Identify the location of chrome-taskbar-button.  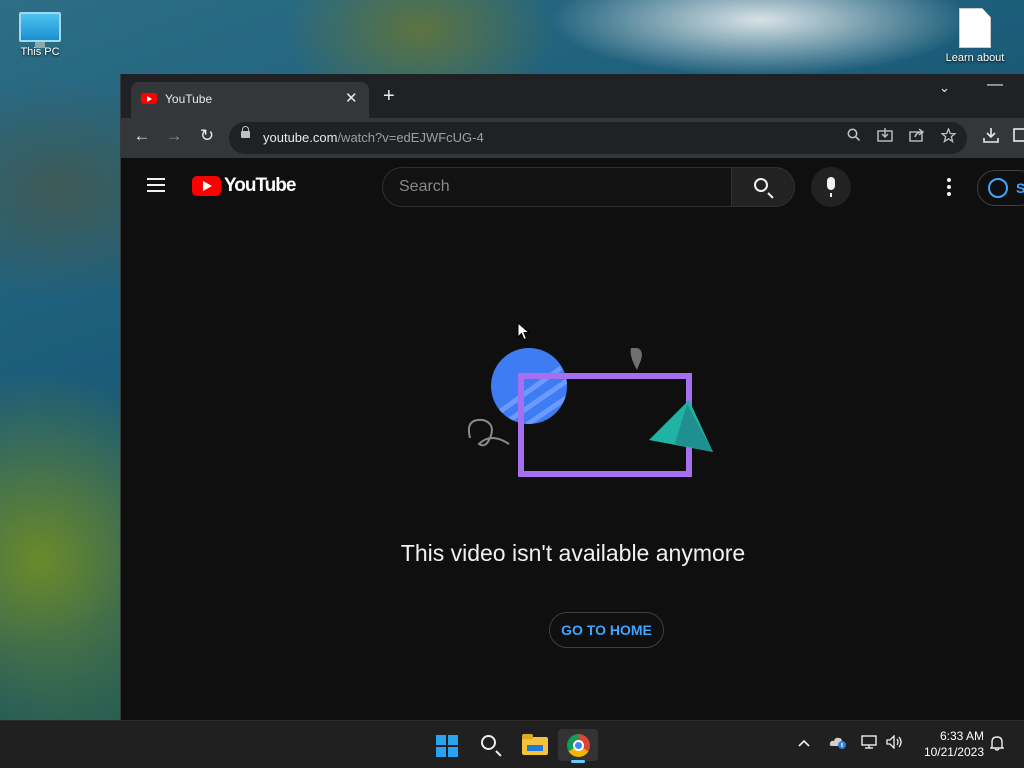
(578, 746).